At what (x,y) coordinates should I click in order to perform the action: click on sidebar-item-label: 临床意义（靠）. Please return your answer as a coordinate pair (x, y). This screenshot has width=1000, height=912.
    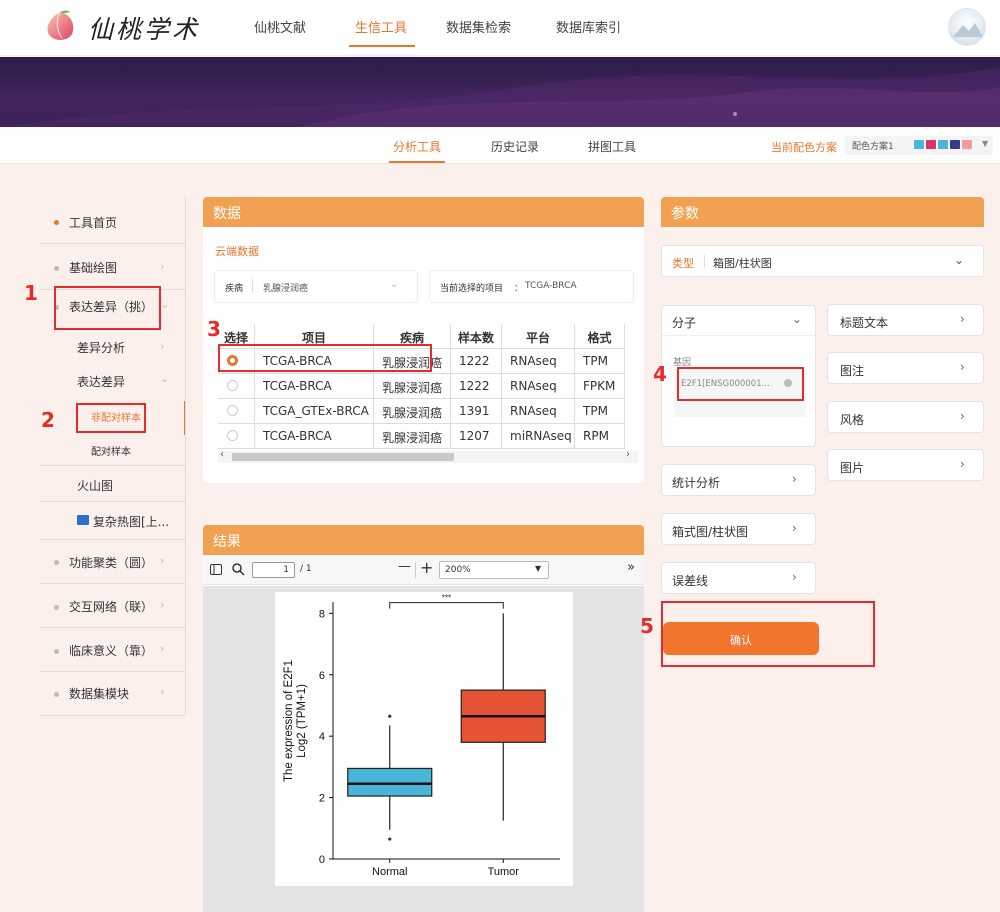
    Looking at the image, I should click on (111, 651).